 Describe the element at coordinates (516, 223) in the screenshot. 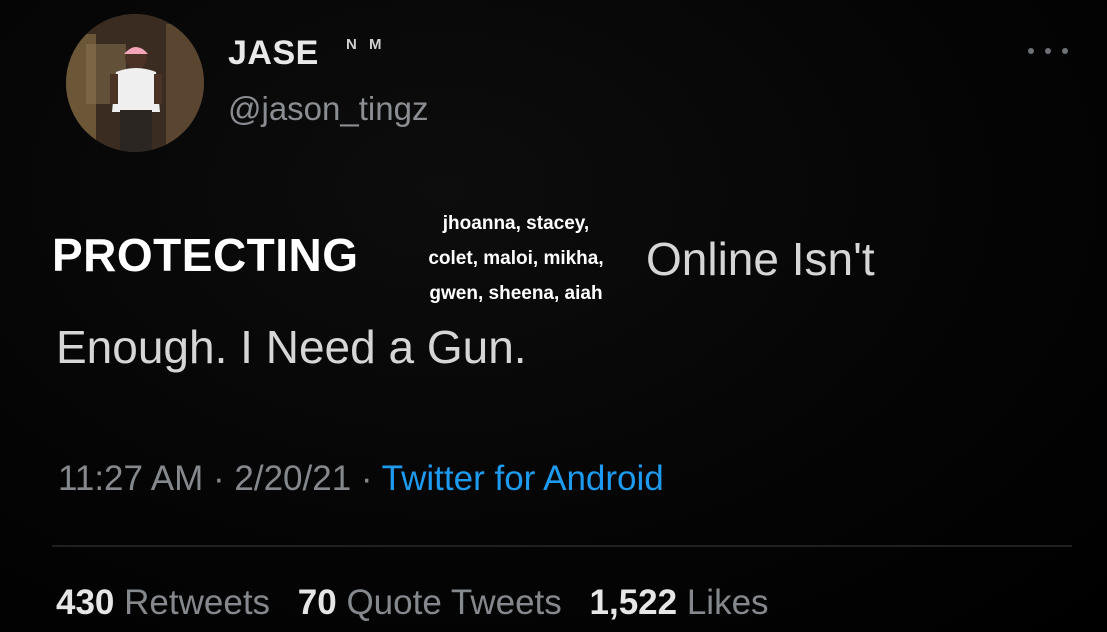

I see `overlay-name-line: jhoanna, stacey,` at that location.